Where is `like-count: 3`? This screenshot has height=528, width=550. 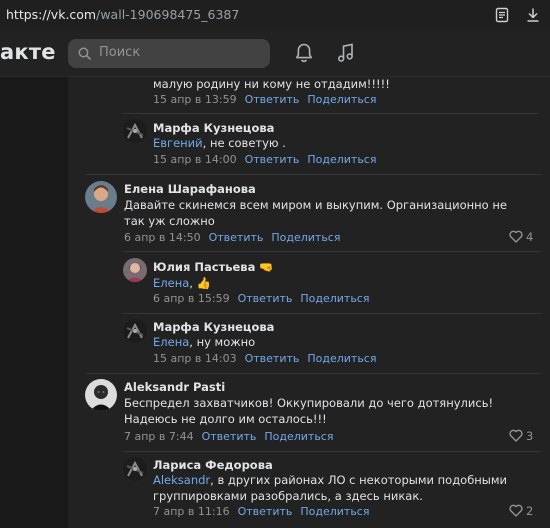 like-count: 3 is located at coordinates (530, 436).